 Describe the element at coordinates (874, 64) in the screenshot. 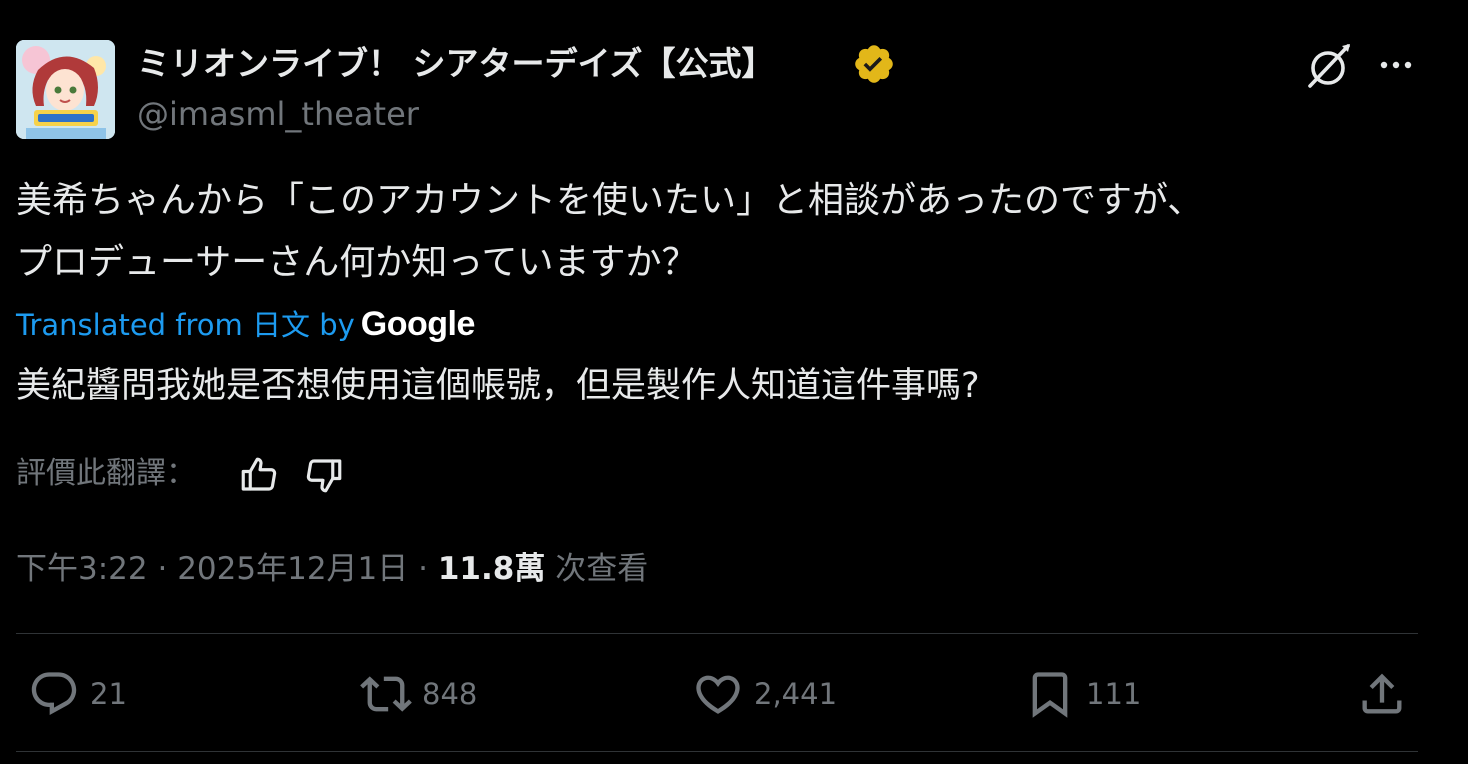

I see `verified-badge-icon` at that location.